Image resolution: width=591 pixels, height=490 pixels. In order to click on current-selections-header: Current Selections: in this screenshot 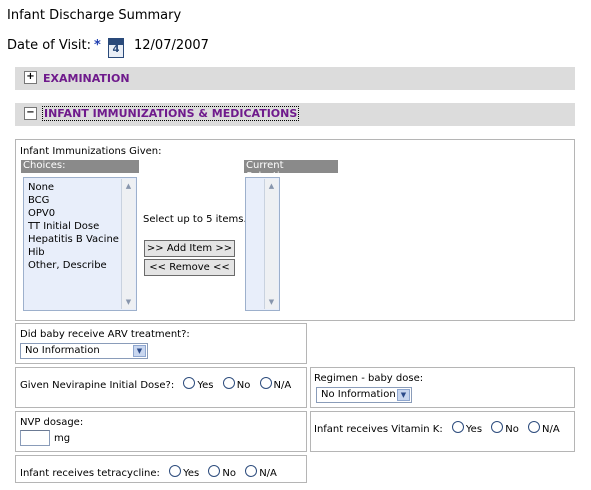, I will do `click(291, 171)`.